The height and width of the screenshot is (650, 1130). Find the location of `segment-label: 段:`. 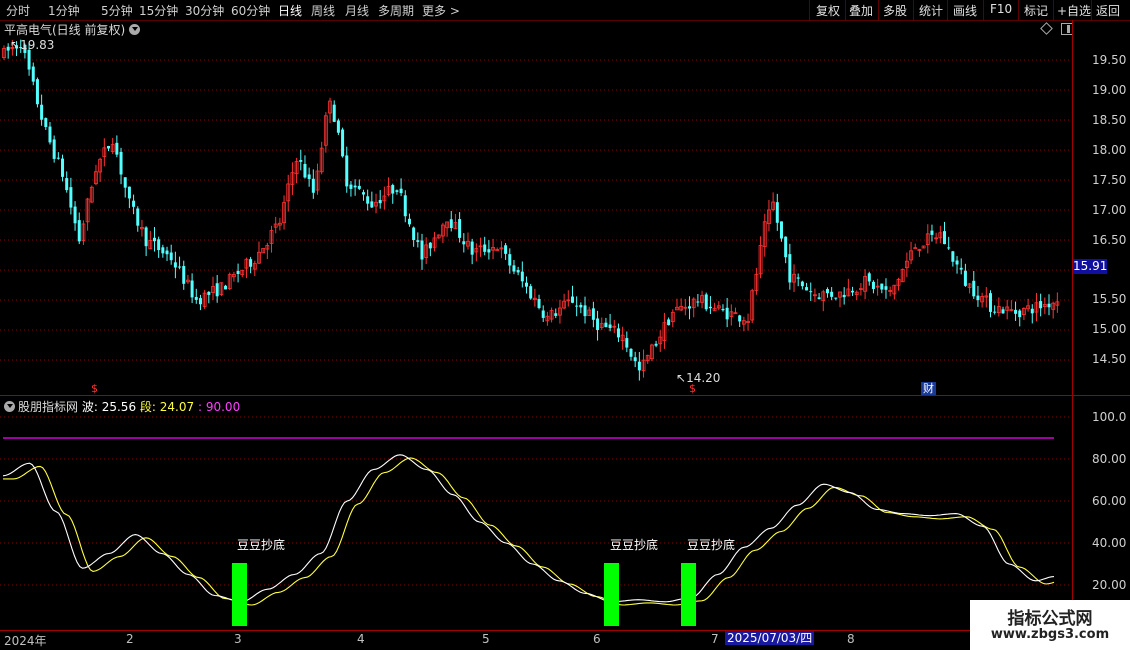

segment-label: 段: is located at coordinates (147, 407).